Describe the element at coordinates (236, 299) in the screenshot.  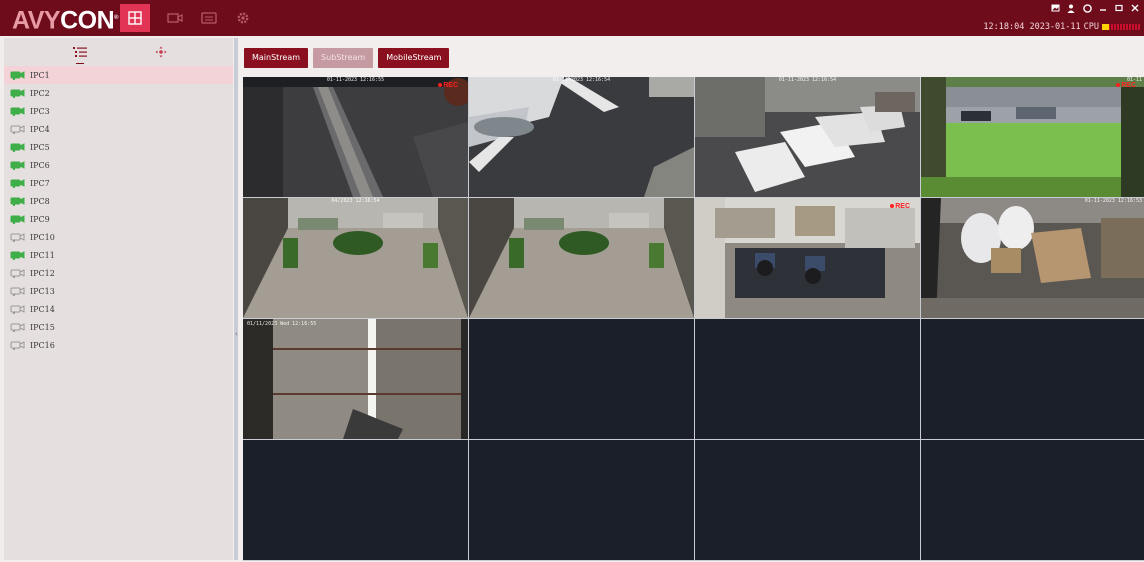
I see `sidebar-splitter` at that location.